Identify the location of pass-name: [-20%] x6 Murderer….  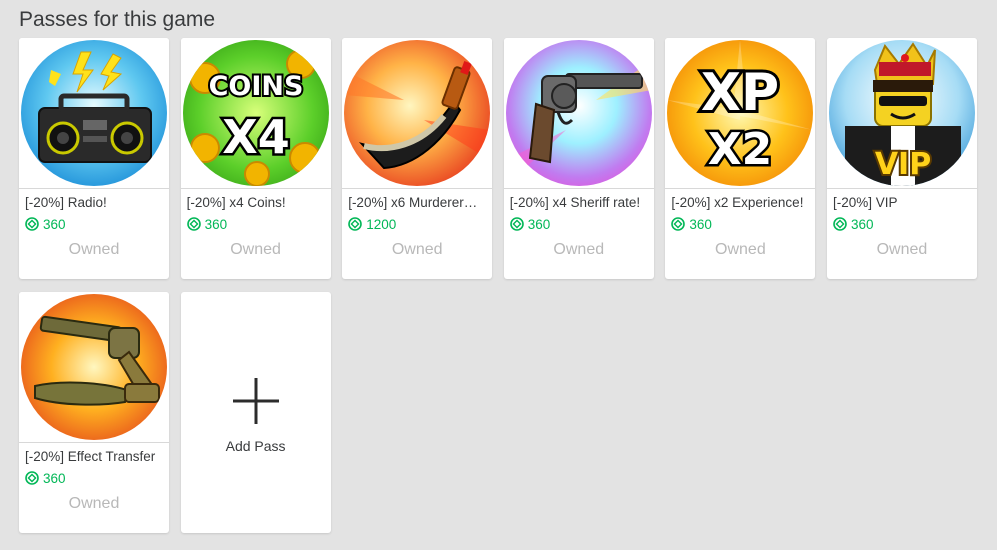
(417, 203).